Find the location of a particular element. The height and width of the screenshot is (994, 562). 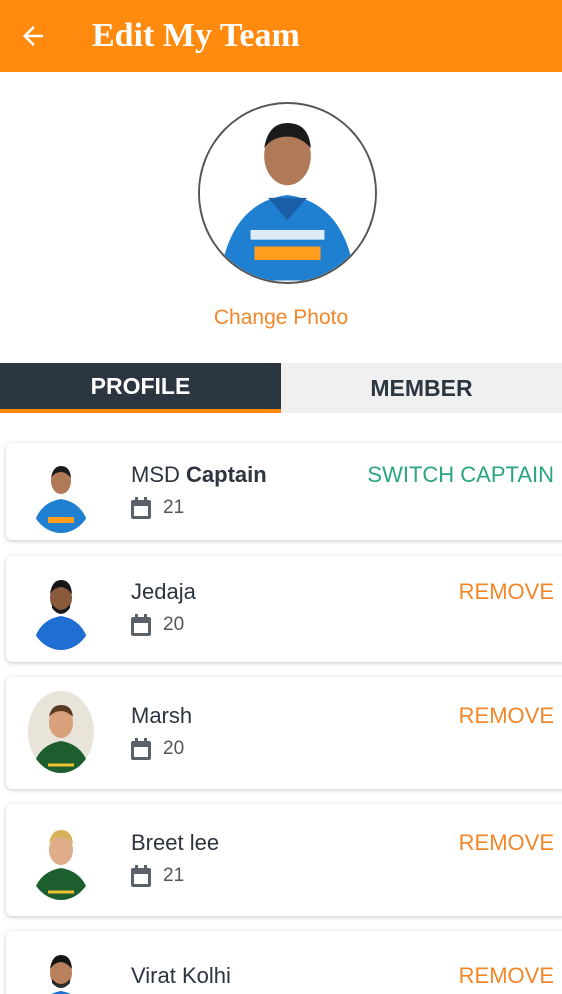

tab-bar: PROFILE MEMBER is located at coordinates (281, 388).